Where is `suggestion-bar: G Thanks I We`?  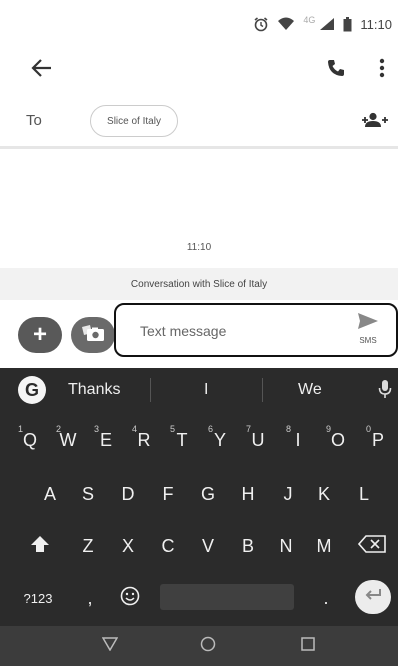
suggestion-bar: G Thanks I We is located at coordinates (199, 389).